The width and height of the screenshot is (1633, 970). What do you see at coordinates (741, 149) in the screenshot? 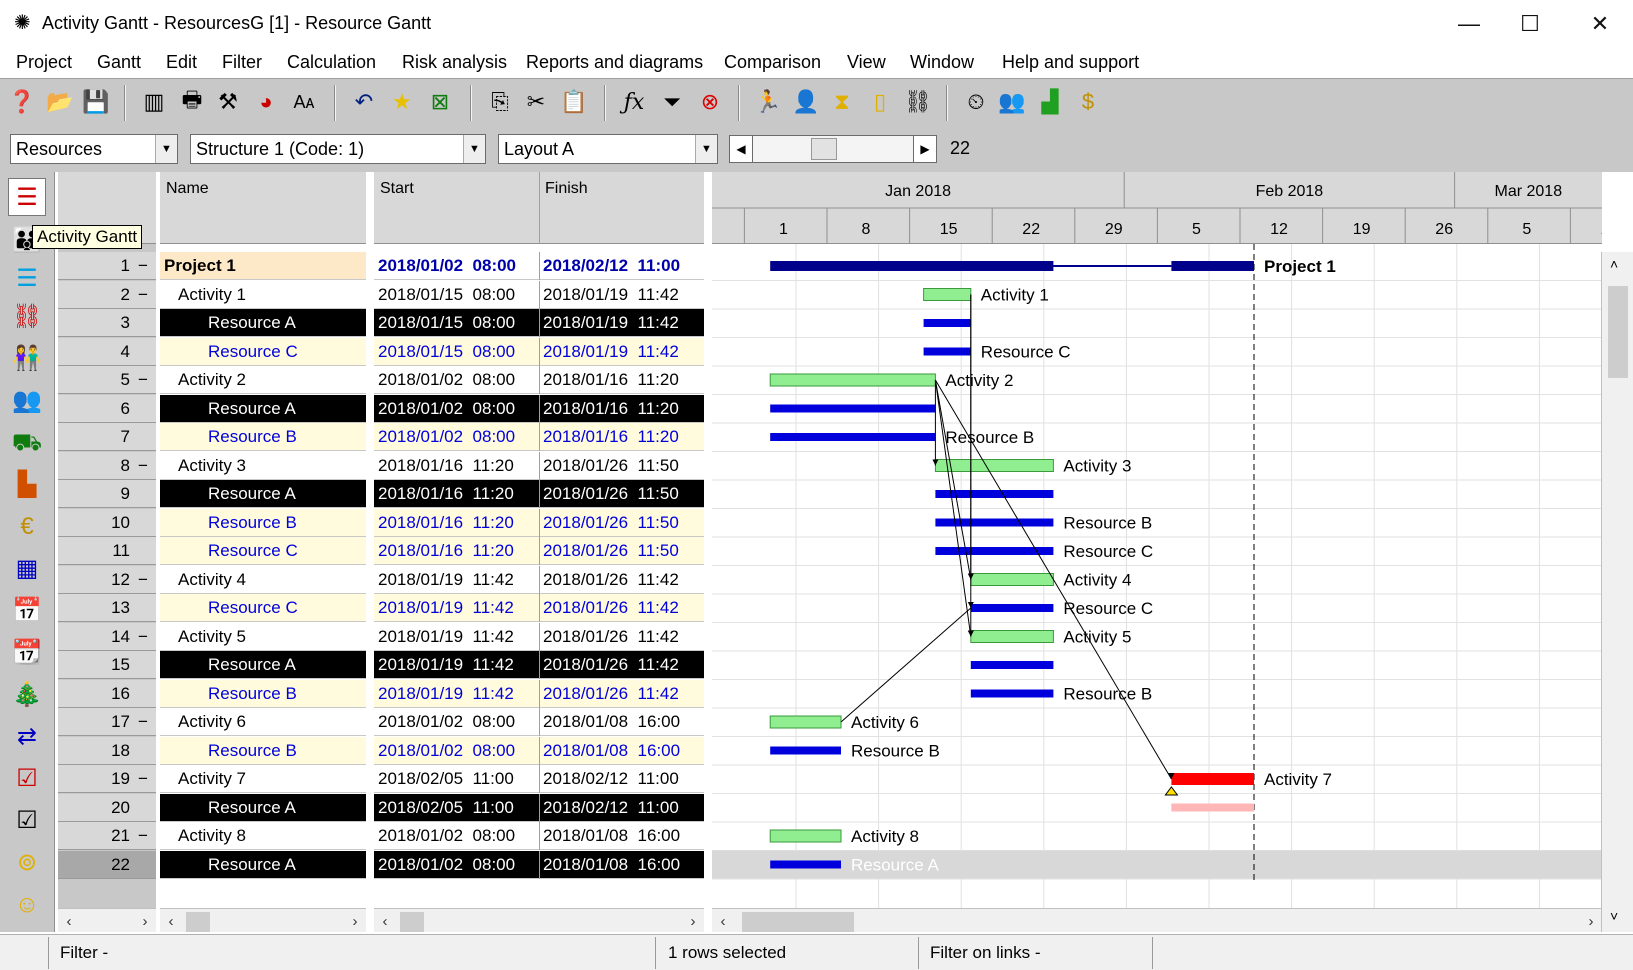
I see `zoom-left-button: ◀` at bounding box center [741, 149].